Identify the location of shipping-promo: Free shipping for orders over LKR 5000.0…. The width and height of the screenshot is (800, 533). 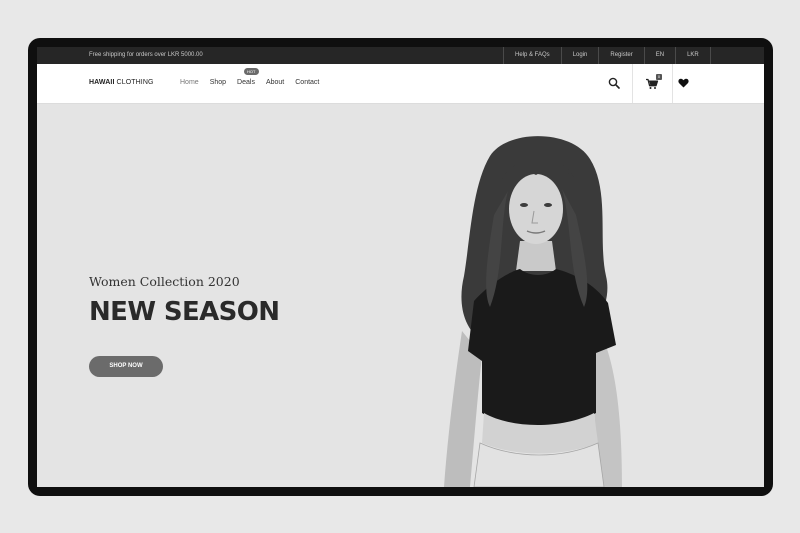
(146, 55).